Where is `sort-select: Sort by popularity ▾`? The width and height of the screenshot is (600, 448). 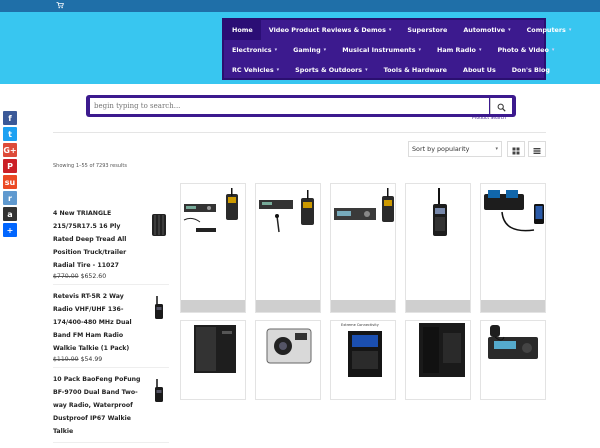 sort-select: Sort by popularity ▾ is located at coordinates (455, 149).